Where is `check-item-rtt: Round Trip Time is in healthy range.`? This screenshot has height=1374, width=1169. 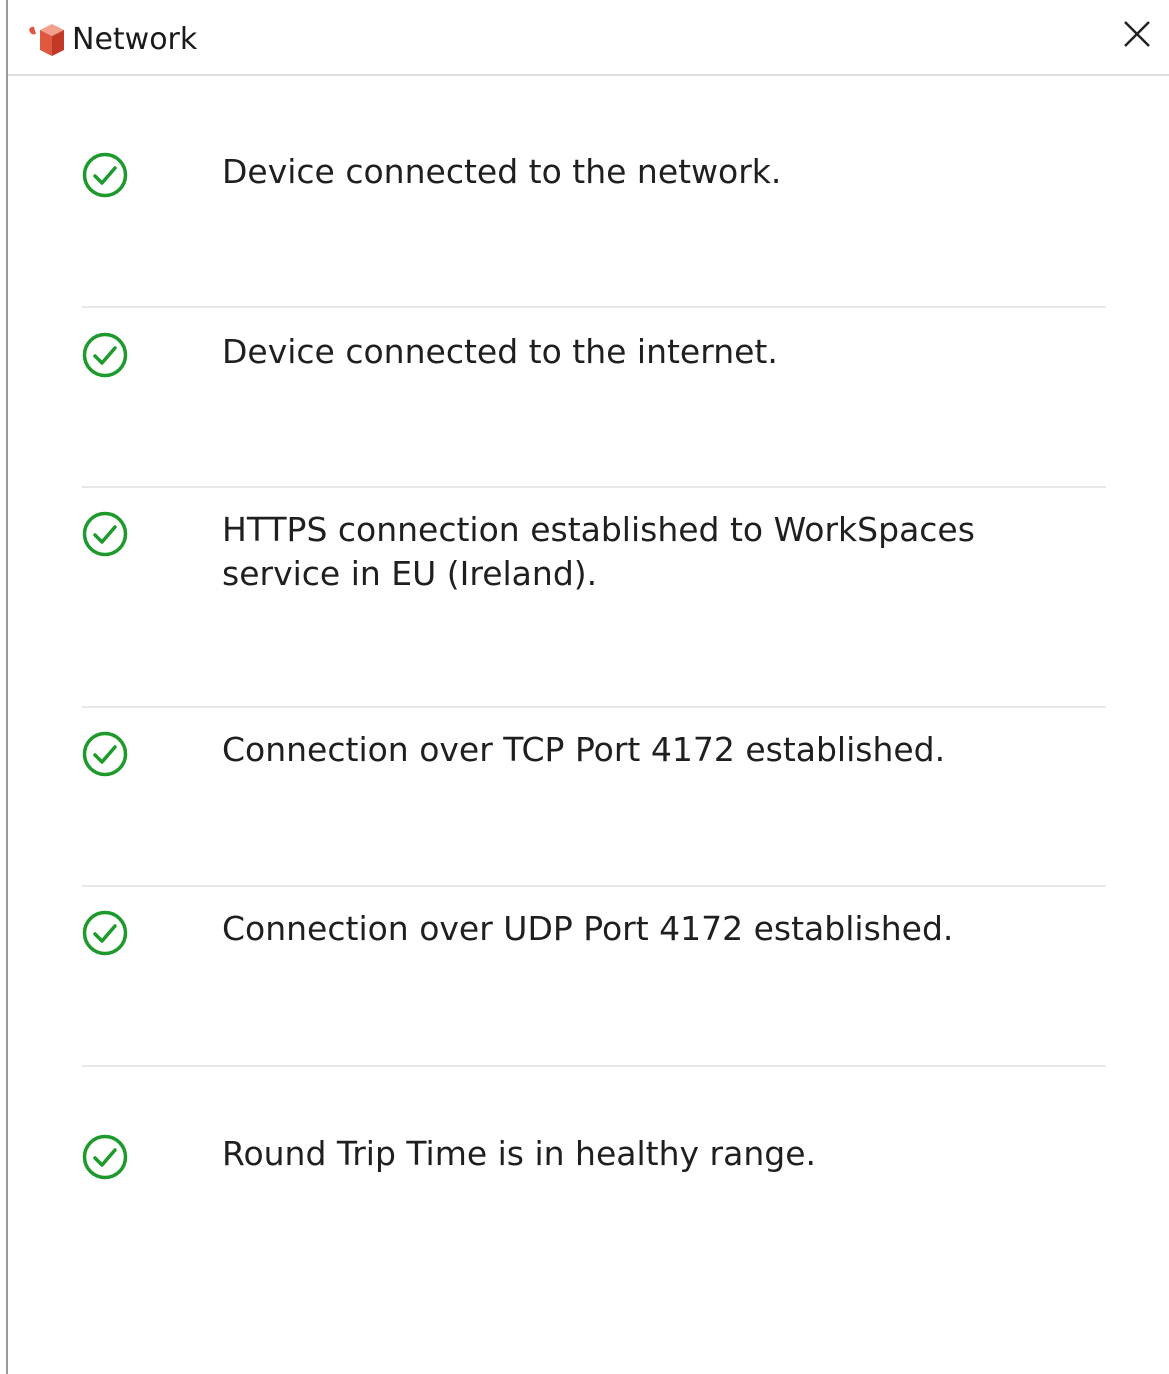 check-item-rtt: Round Trip Time is in healthy range. is located at coordinates (594, 1167).